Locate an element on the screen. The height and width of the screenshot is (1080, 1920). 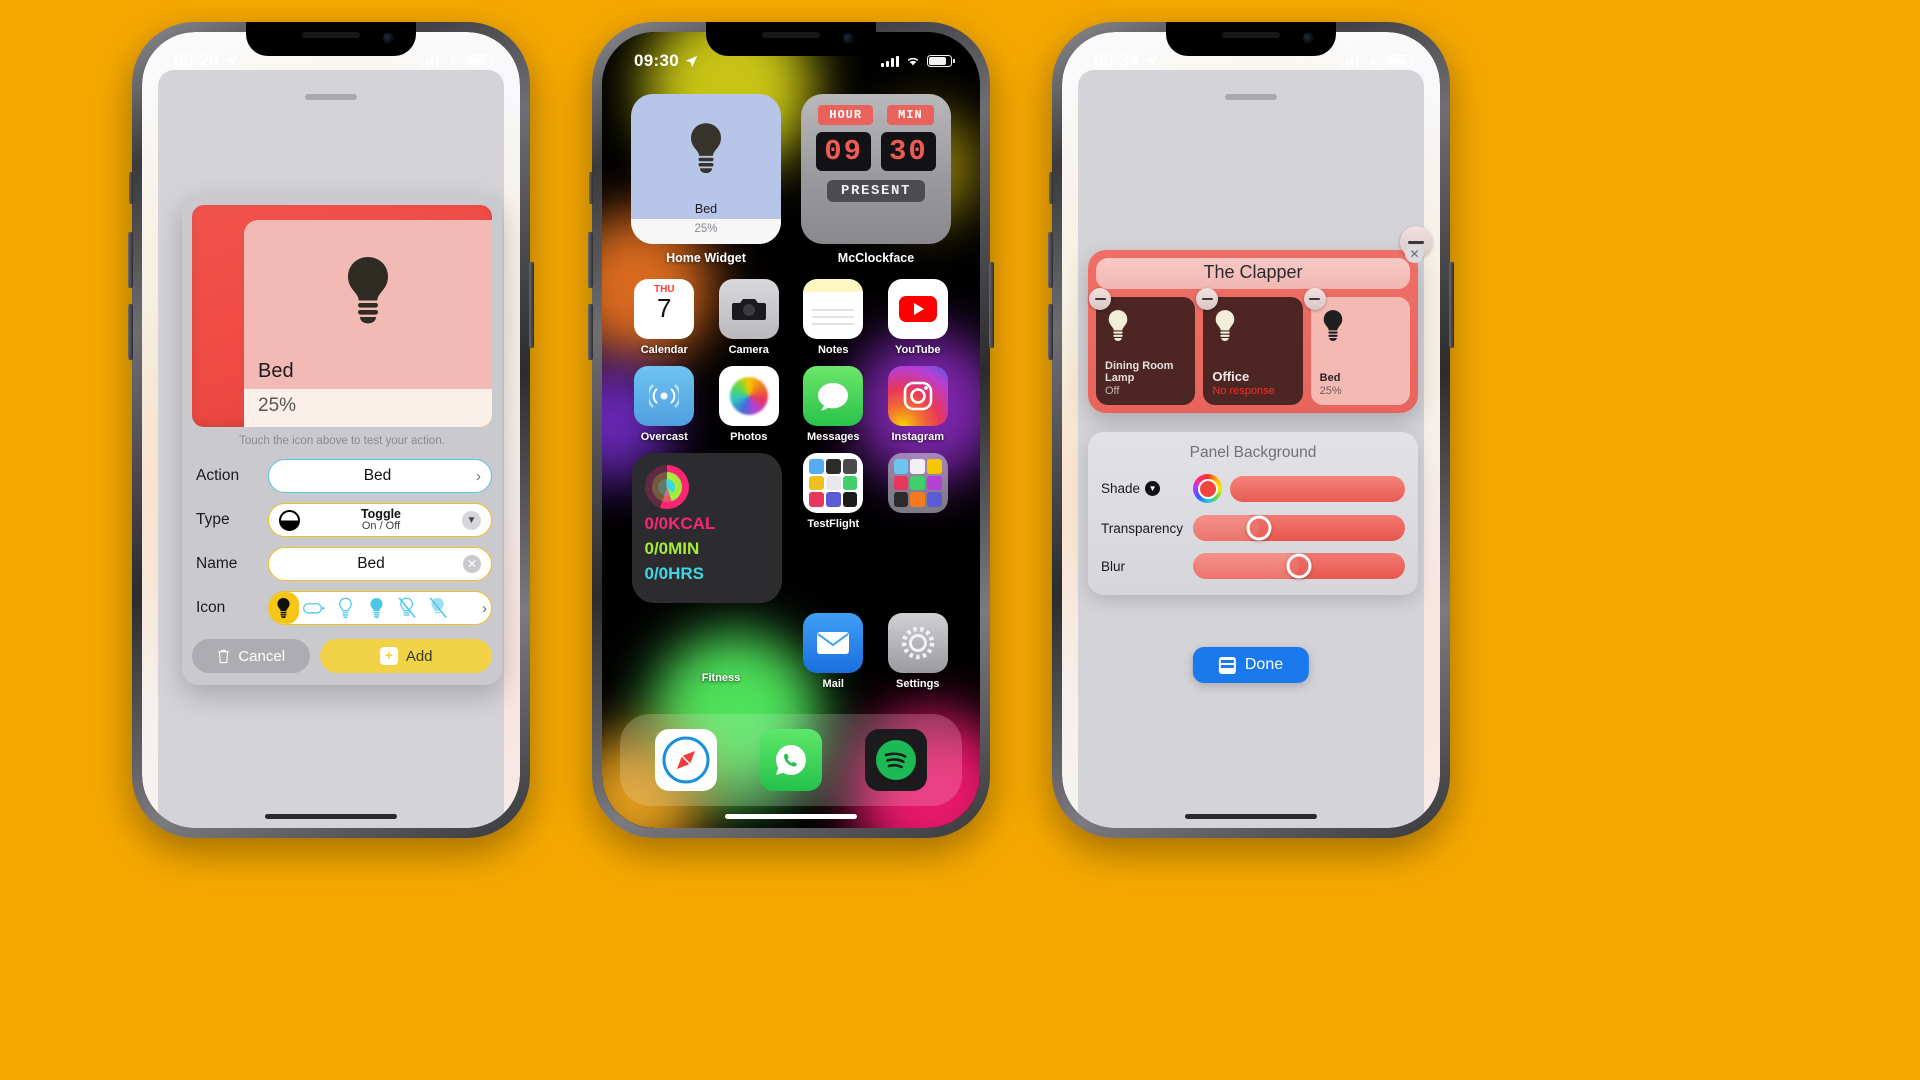
done-button: Done is located at coordinates (1251, 665).